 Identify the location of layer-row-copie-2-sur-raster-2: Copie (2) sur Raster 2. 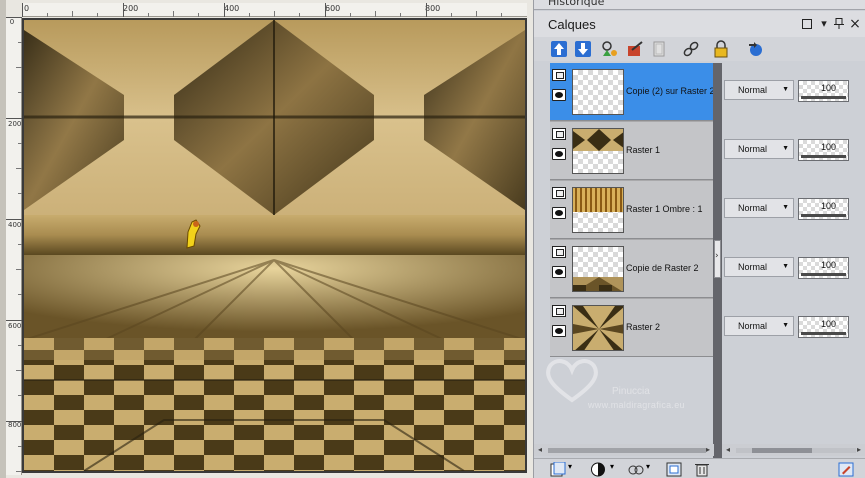
(632, 92).